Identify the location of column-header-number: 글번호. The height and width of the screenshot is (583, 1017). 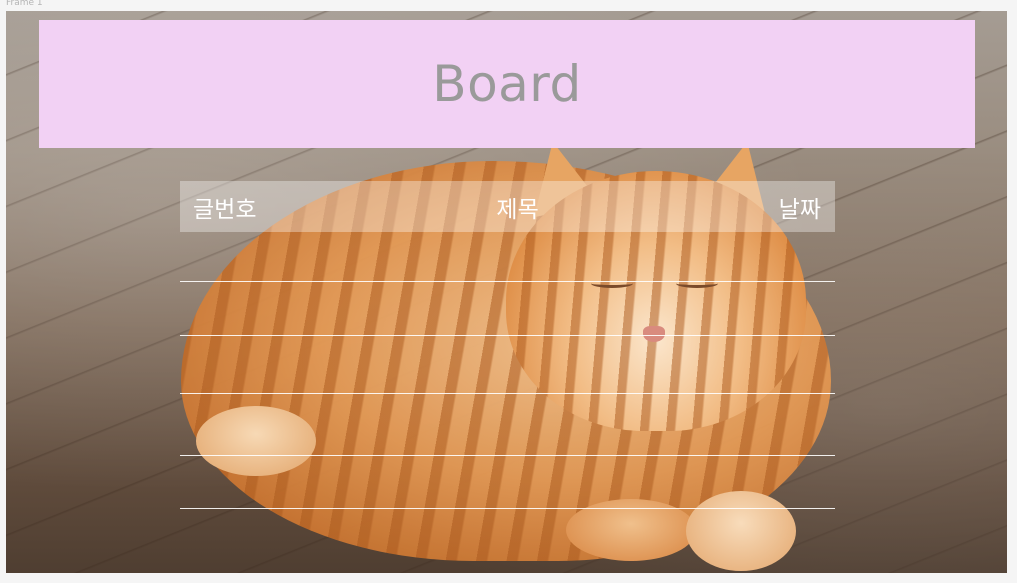
(225, 209).